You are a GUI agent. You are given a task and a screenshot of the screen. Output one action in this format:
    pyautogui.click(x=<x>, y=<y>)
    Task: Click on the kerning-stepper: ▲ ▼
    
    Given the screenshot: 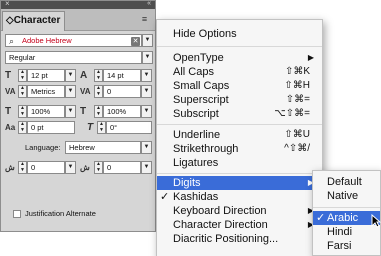 What is the action you would take?
    pyautogui.click(x=22, y=91)
    